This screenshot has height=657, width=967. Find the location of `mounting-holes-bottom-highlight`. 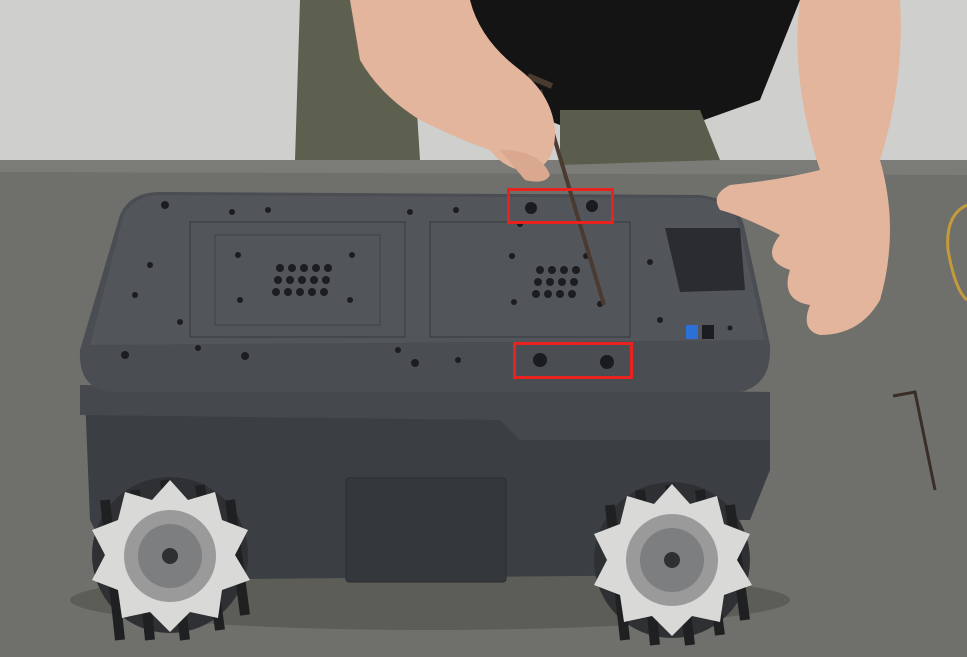

mounting-holes-bottom-highlight is located at coordinates (573, 360).